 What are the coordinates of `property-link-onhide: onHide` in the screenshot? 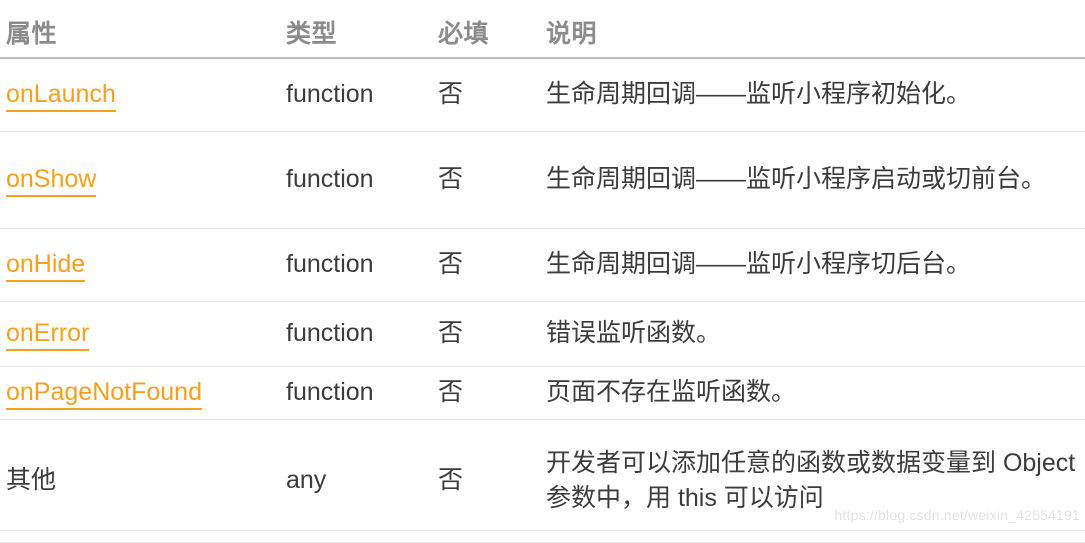 It's located at (46, 266).